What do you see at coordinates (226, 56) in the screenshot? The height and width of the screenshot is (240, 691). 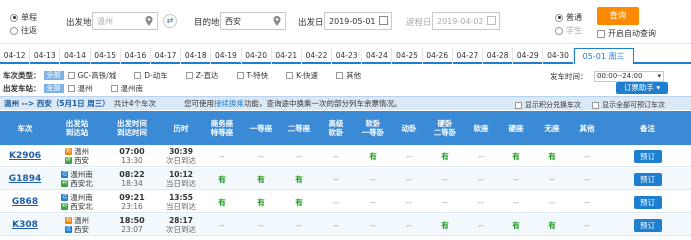 I see `date-tab: 04-19` at bounding box center [226, 56].